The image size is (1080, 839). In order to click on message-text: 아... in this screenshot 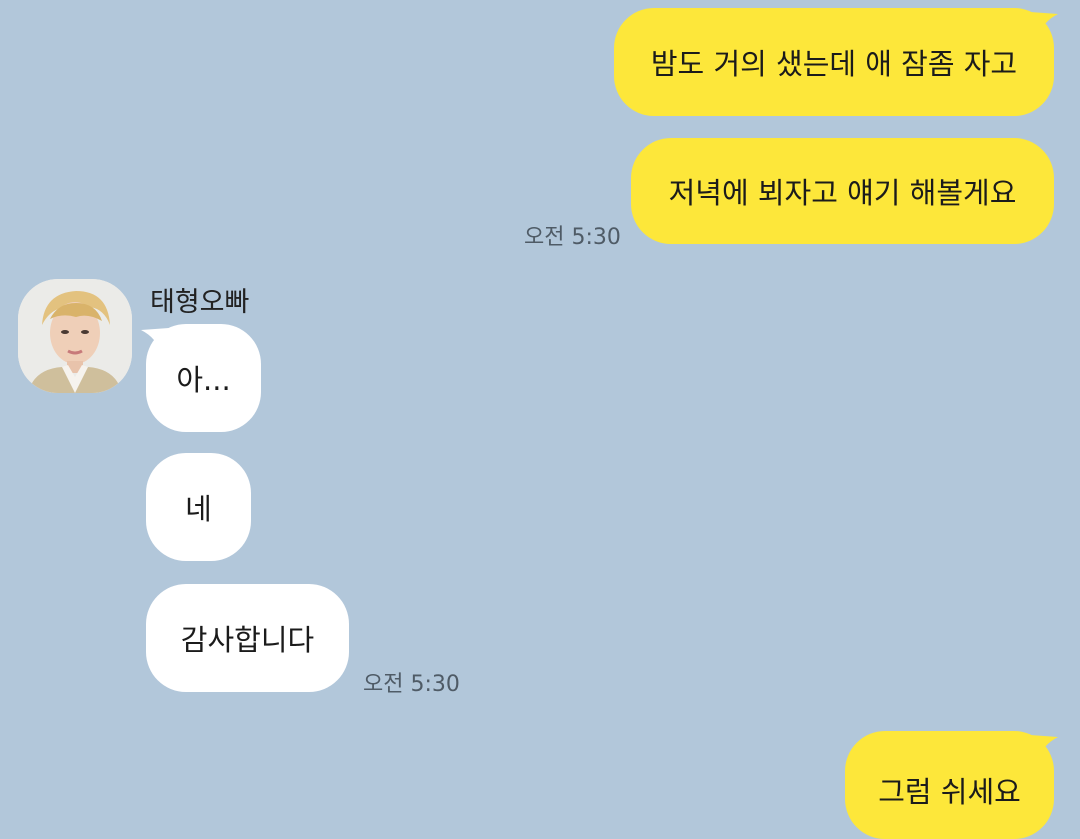, I will do `click(203, 380)`.